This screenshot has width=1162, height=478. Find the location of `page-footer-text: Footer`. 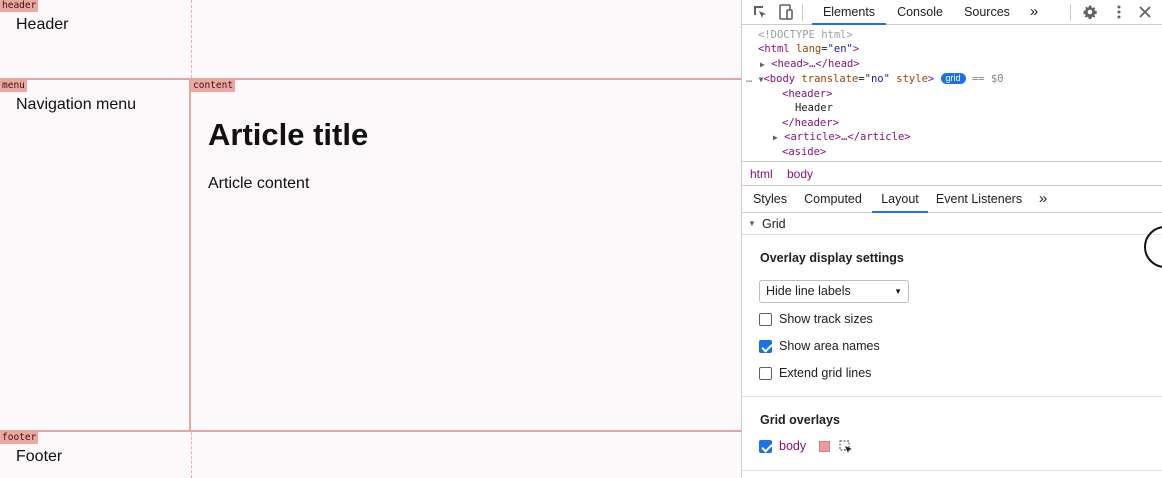

page-footer-text: Footer is located at coordinates (39, 456).